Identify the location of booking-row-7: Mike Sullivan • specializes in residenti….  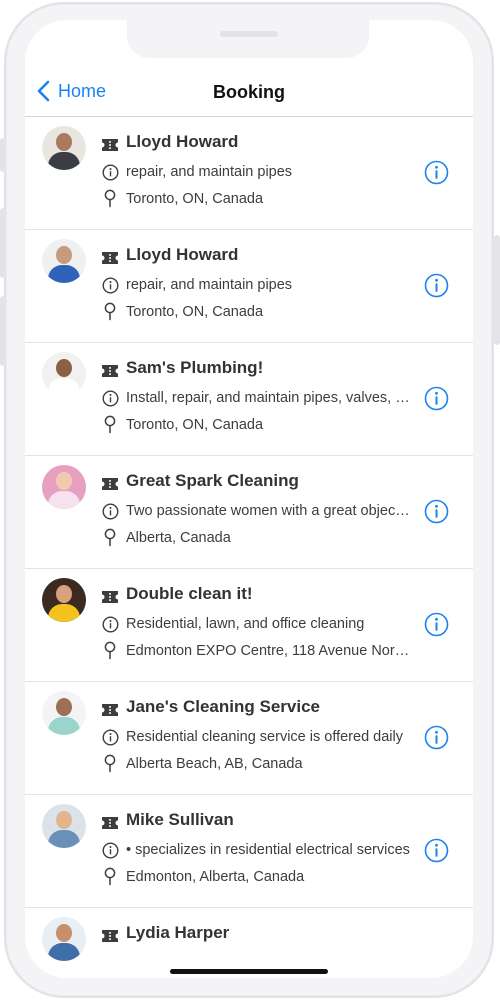
(249, 851).